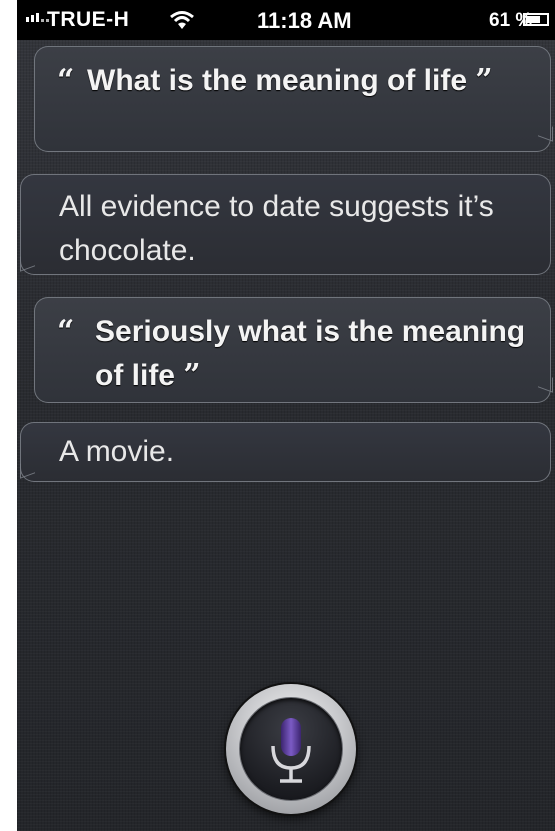 The height and width of the screenshot is (831, 555). I want to click on microphone-icon, so click(291, 750).